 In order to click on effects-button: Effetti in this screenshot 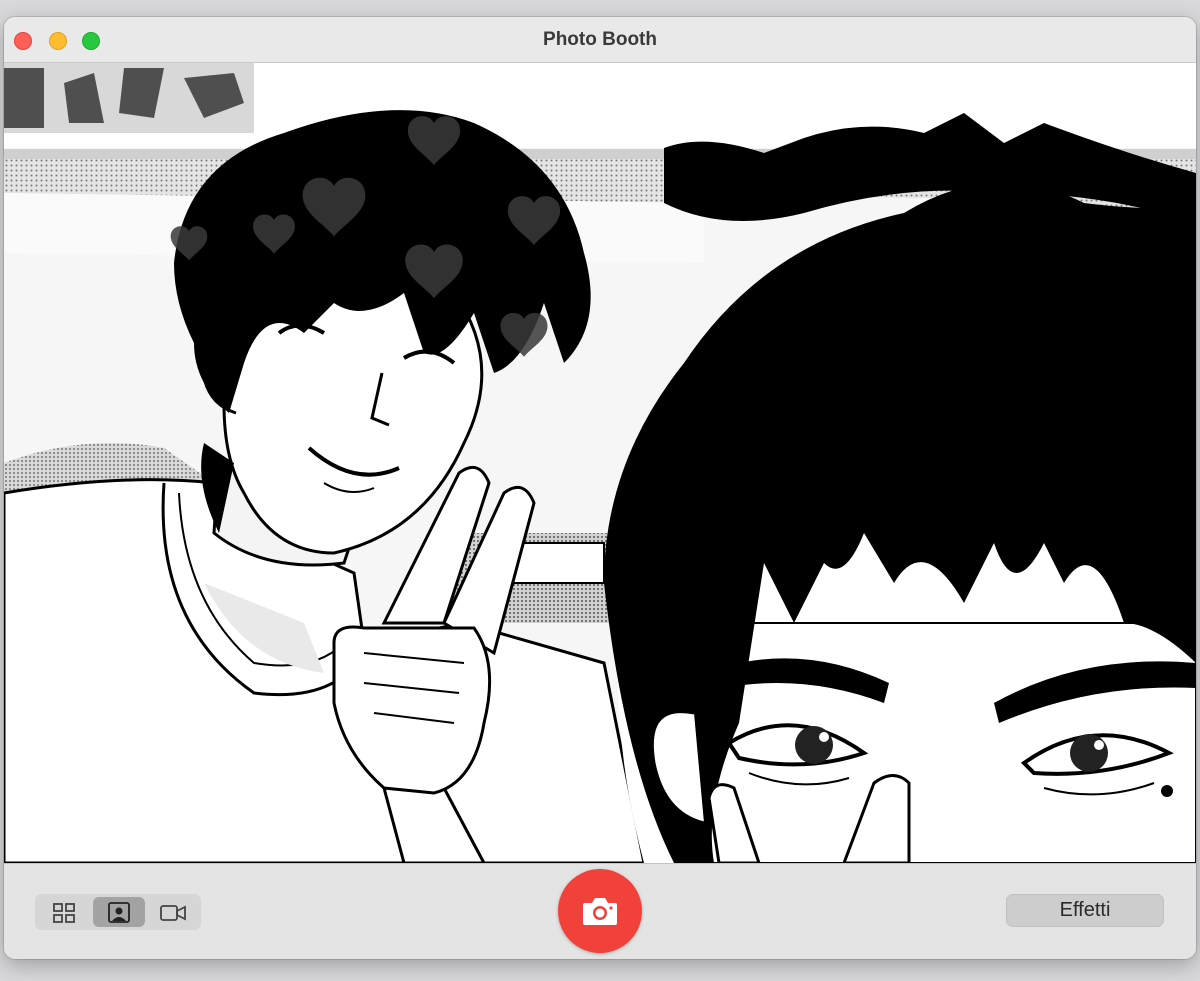, I will do `click(1085, 910)`.